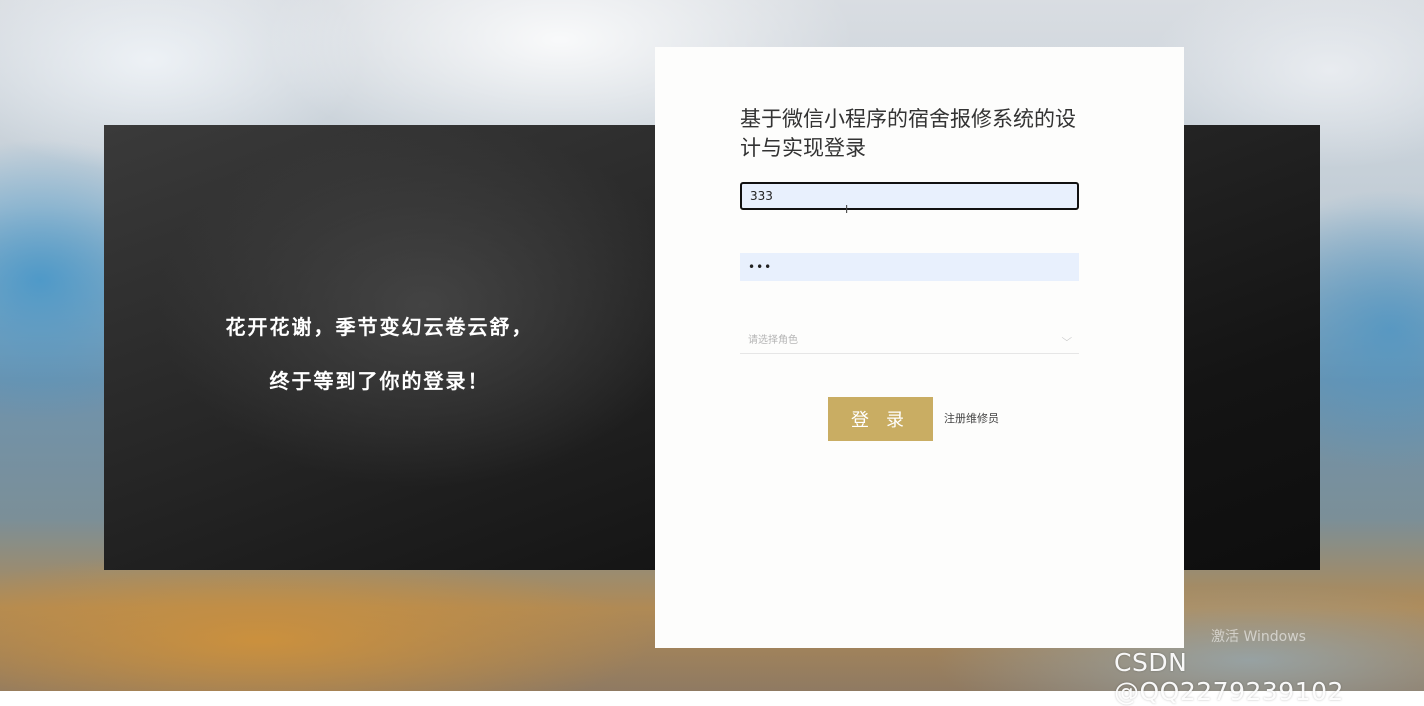 The width and height of the screenshot is (1424, 706). What do you see at coordinates (908, 133) in the screenshot?
I see `page-title: 基于微信小程序的宿舍报修系统的设计与实现登录` at bounding box center [908, 133].